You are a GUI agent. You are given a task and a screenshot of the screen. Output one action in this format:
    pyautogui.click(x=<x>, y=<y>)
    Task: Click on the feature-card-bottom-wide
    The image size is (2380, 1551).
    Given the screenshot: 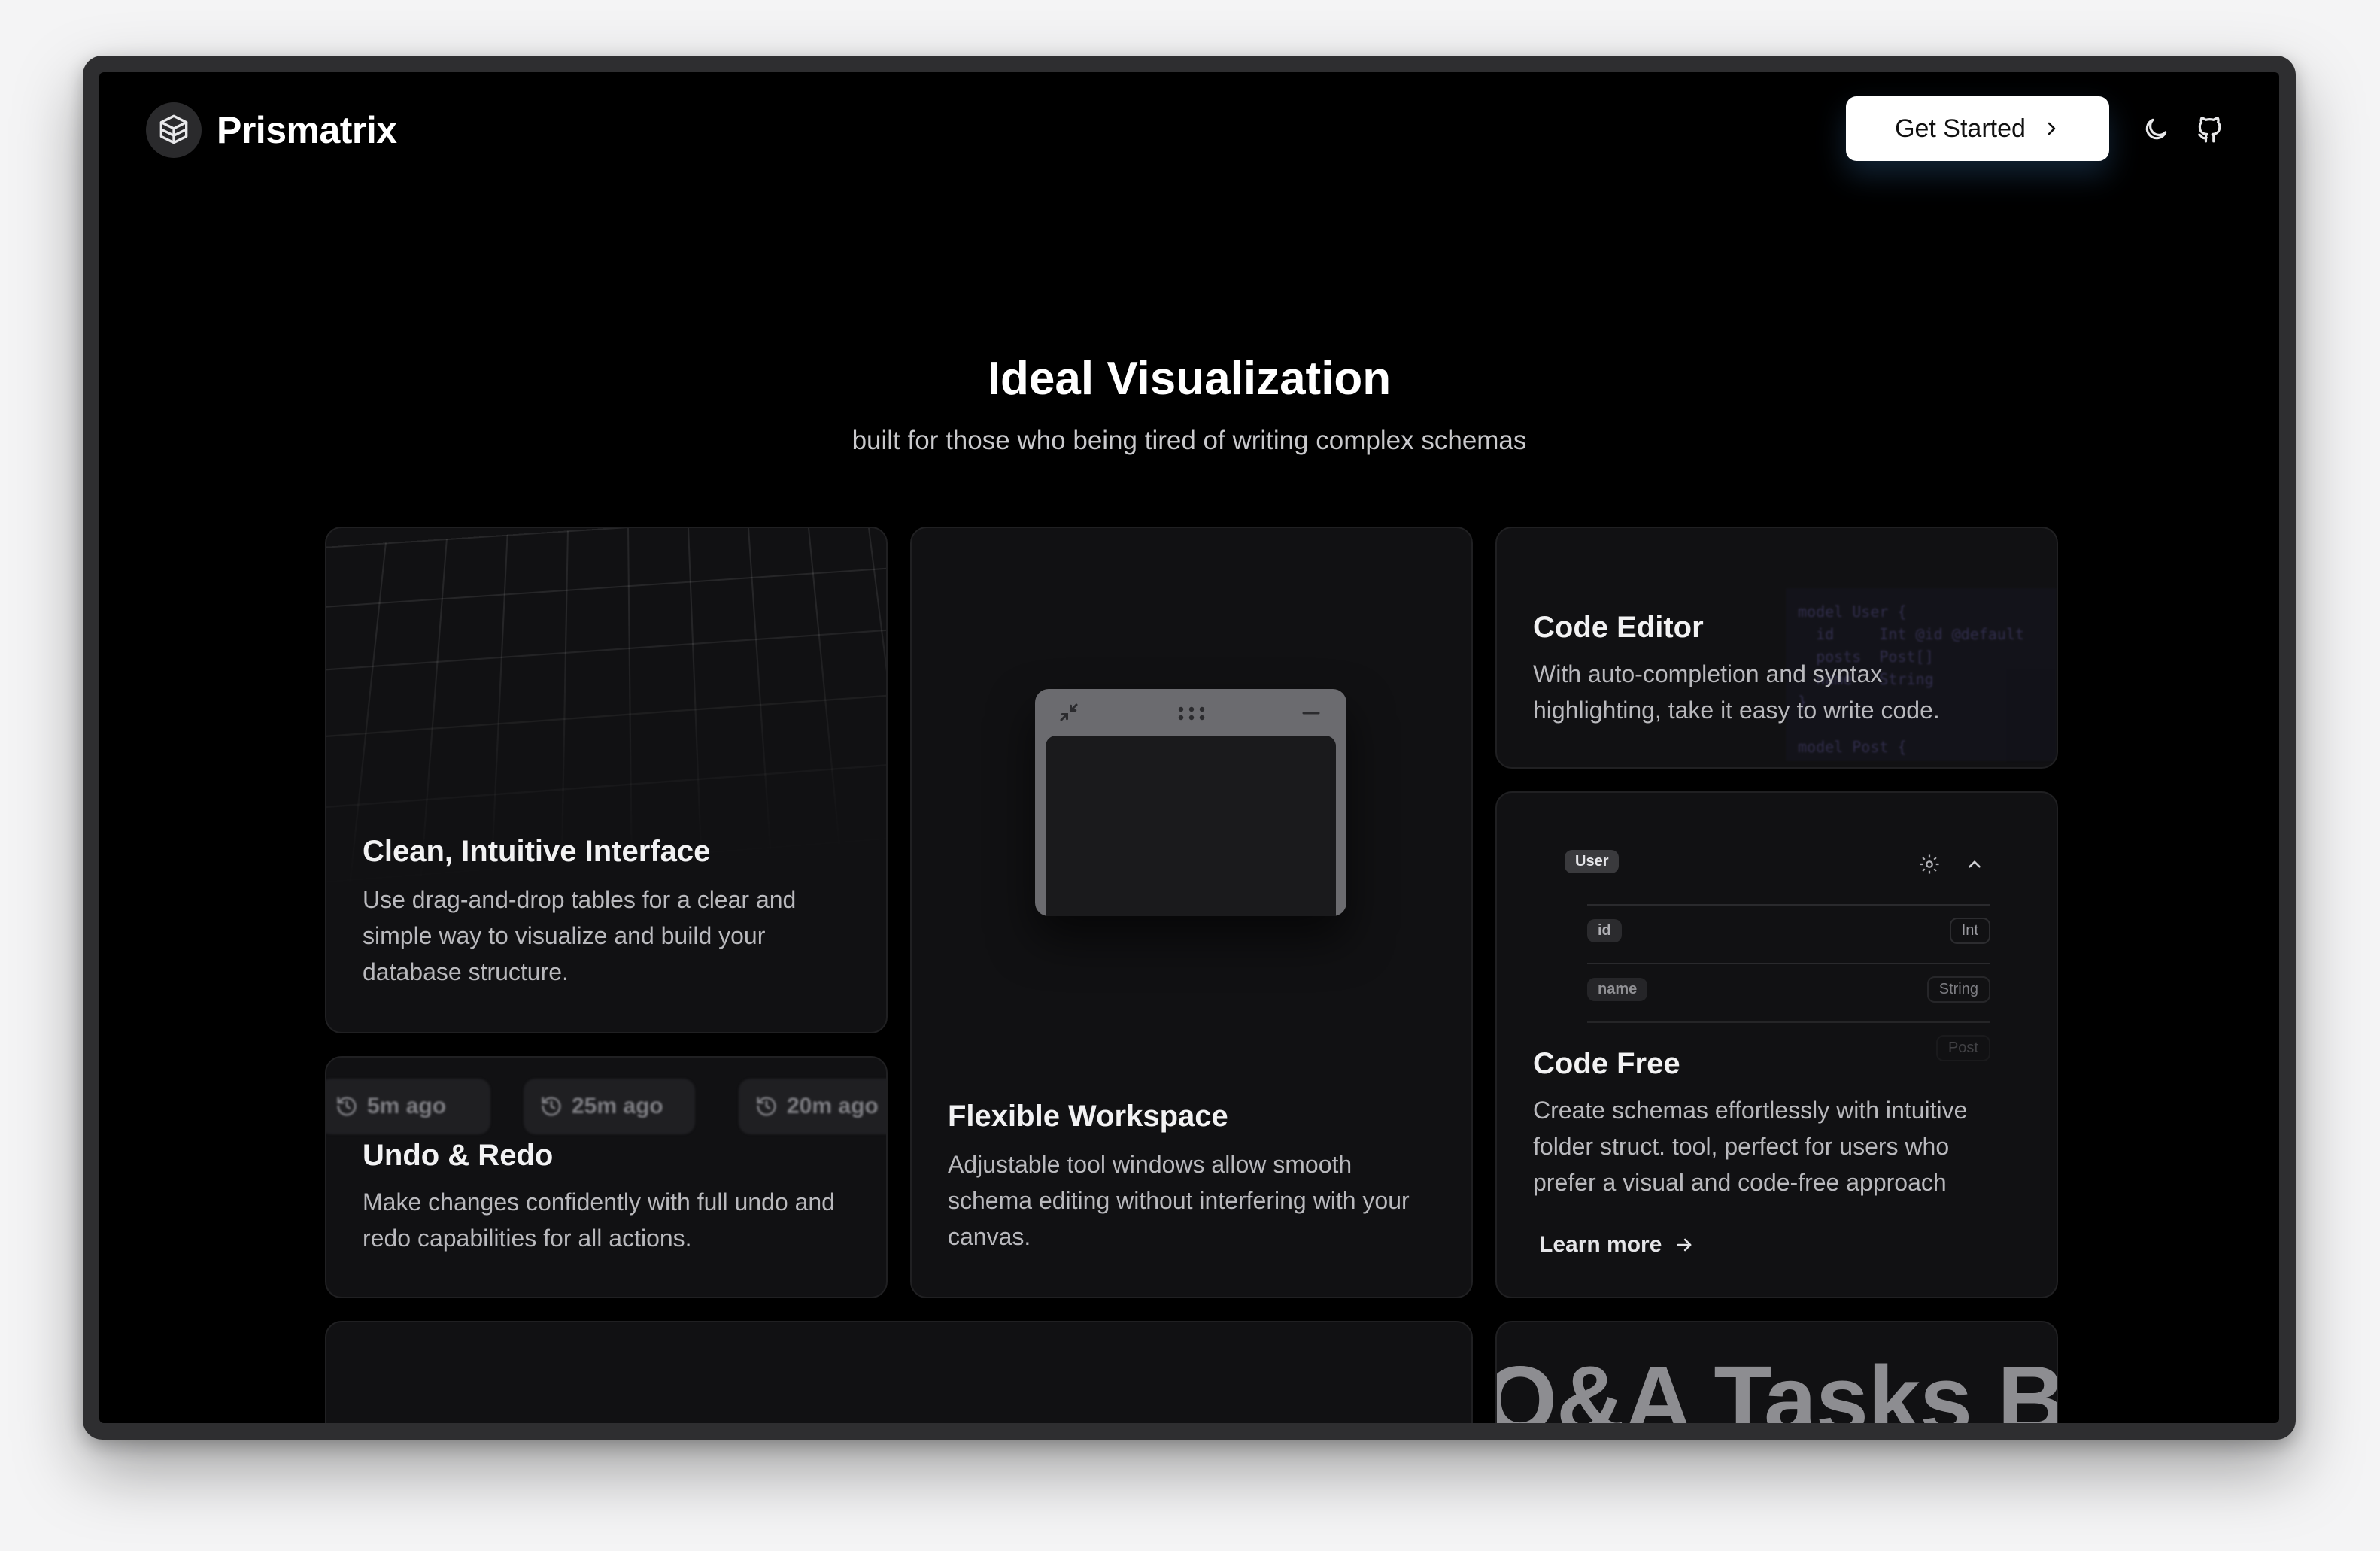 What is the action you would take?
    pyautogui.click(x=899, y=1372)
    